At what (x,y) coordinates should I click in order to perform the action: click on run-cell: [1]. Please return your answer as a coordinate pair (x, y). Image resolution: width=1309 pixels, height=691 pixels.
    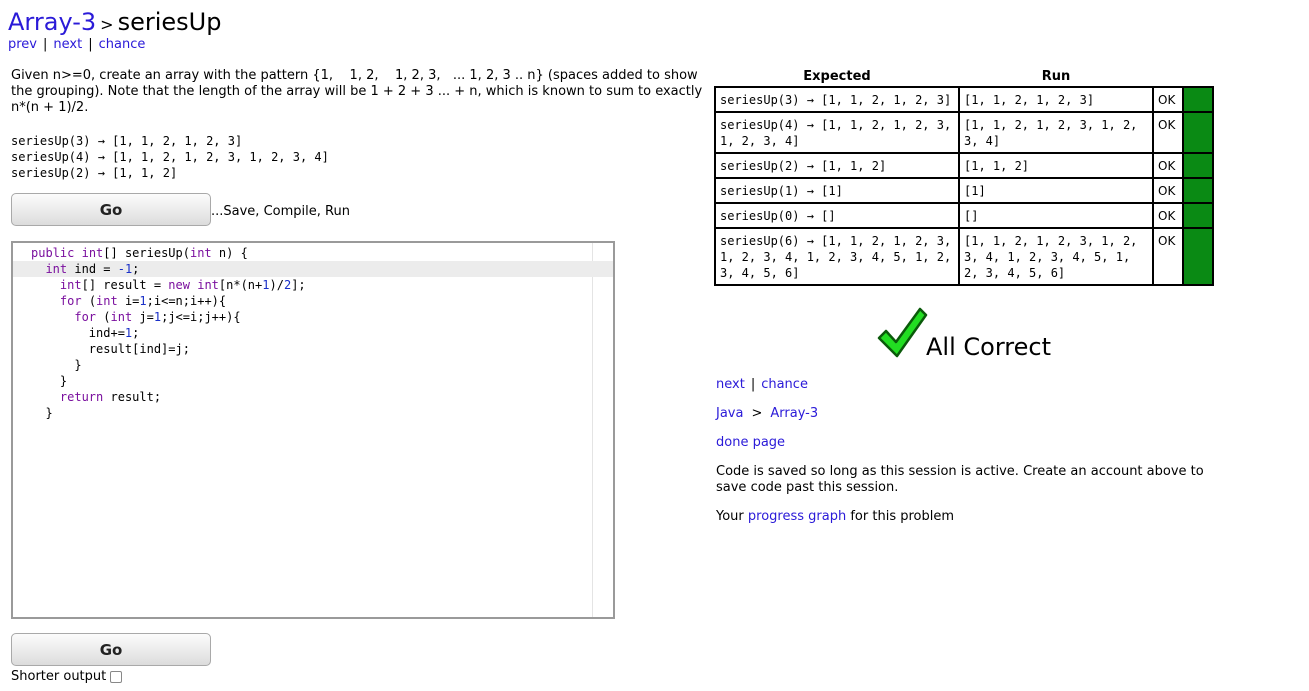
    Looking at the image, I should click on (1056, 190).